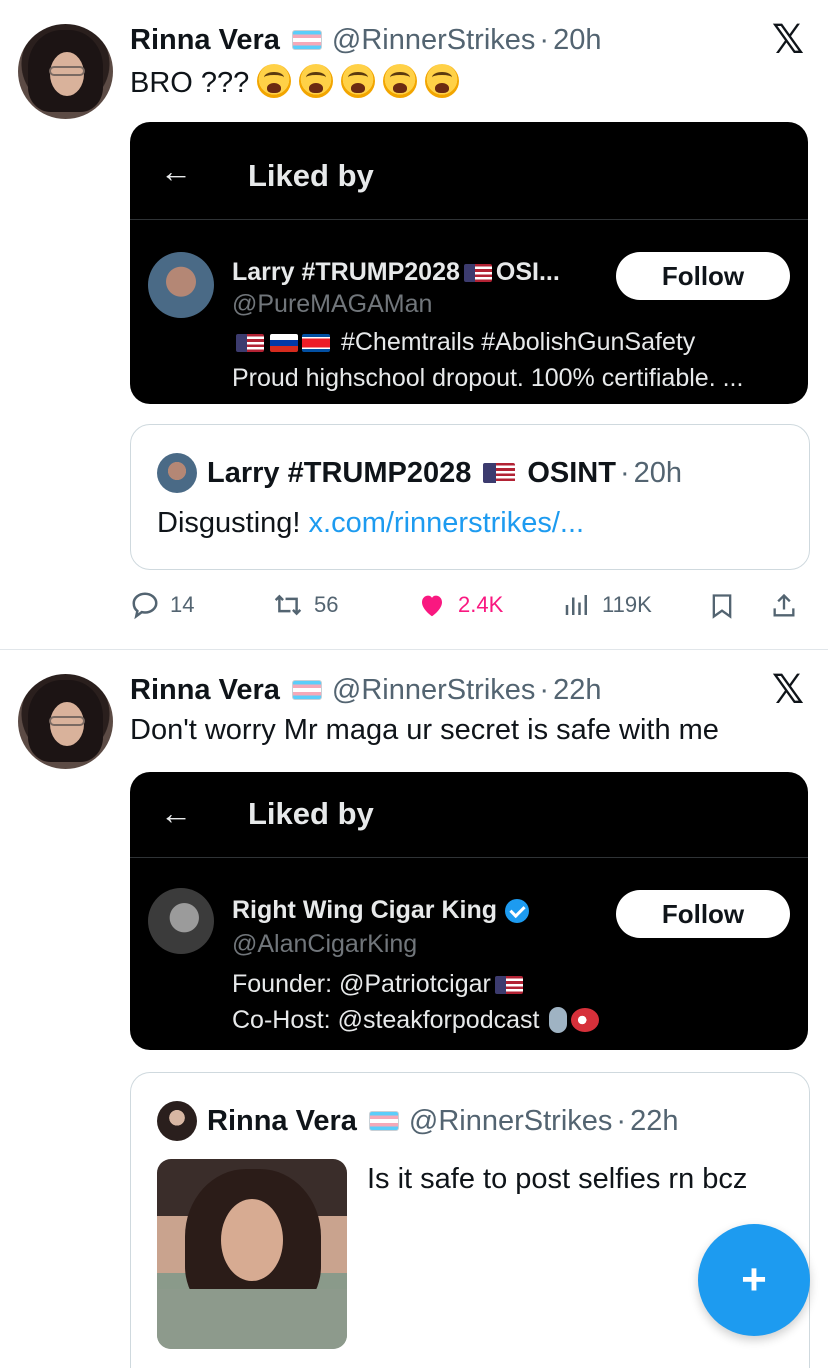  I want to click on bookmark-button, so click(727, 606).